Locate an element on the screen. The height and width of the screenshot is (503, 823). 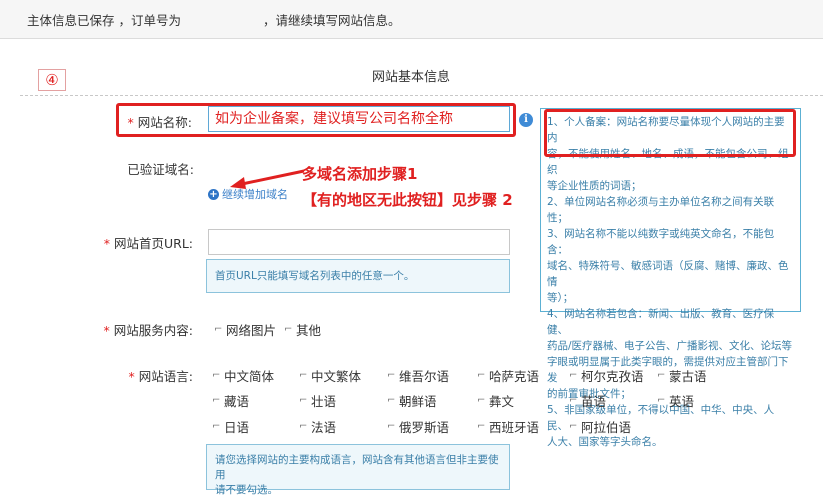
language-option: ⌐ 藏语 is located at coordinates (230, 400).